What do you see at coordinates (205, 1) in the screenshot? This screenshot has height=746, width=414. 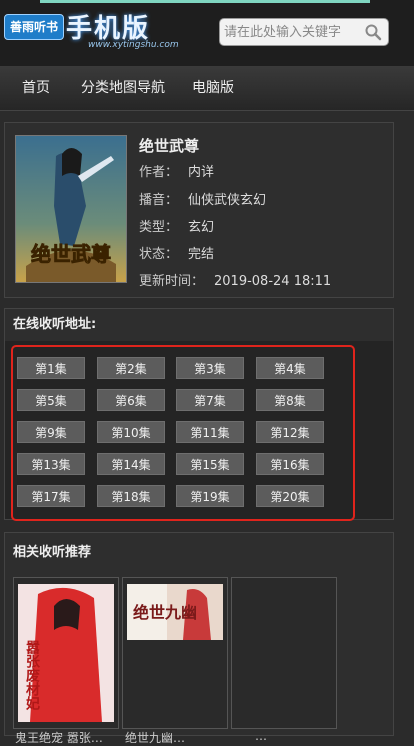 I see `top-accent-bar` at bounding box center [205, 1].